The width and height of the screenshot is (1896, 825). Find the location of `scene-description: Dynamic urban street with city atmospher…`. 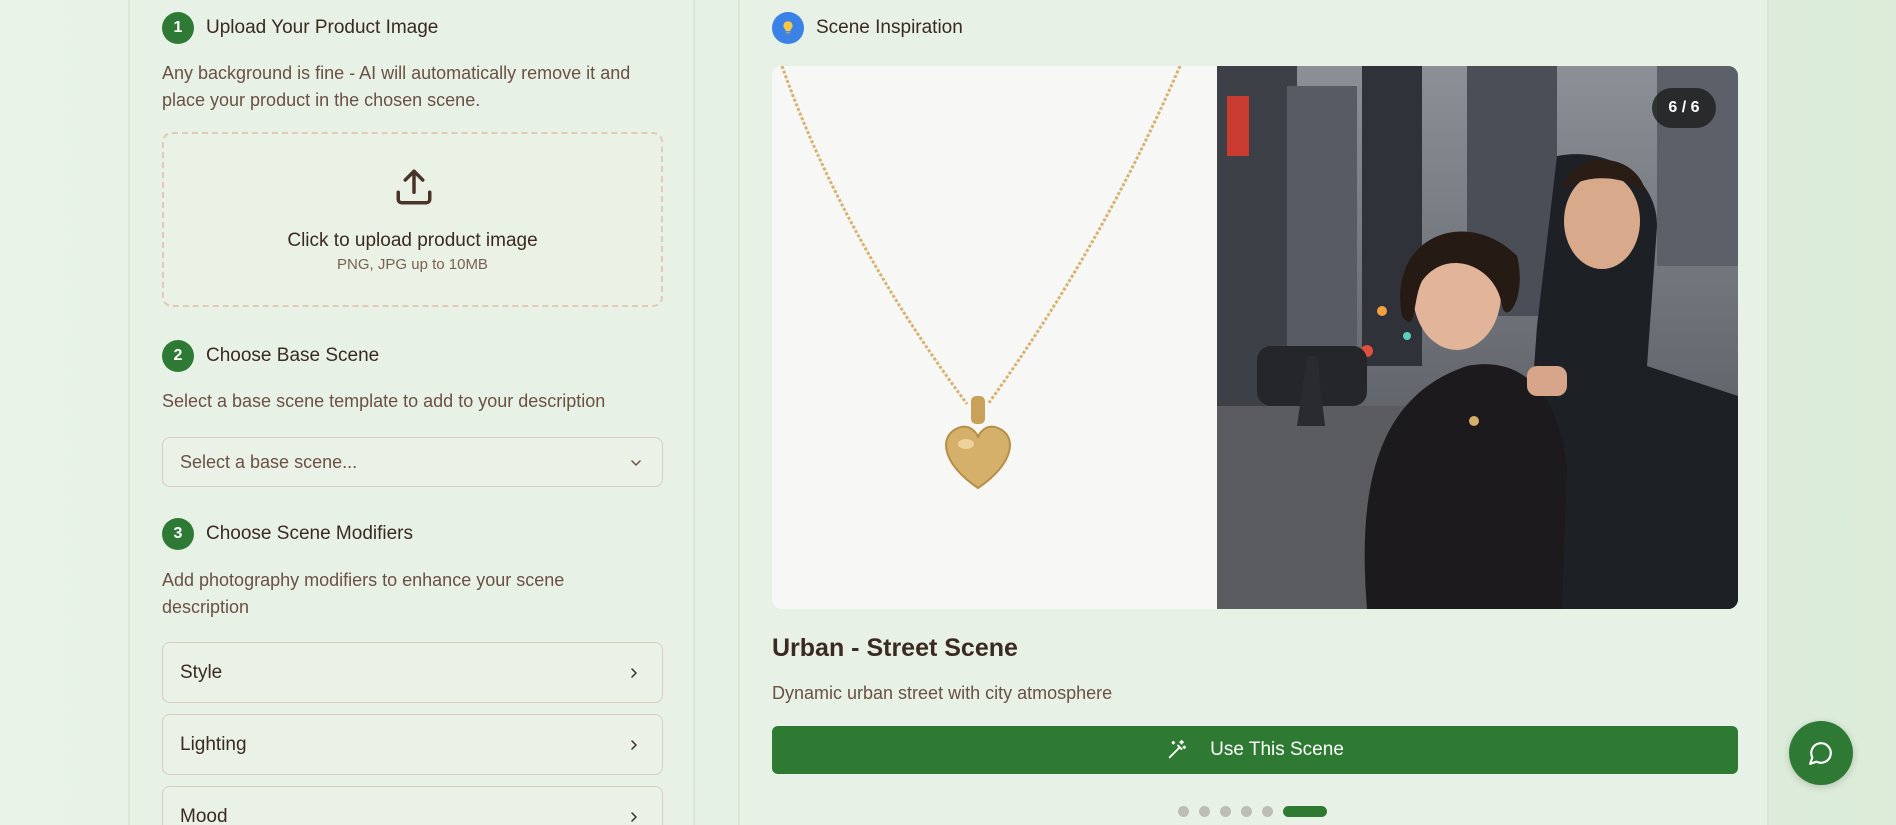

scene-description: Dynamic urban street with city atmospher… is located at coordinates (942, 693).